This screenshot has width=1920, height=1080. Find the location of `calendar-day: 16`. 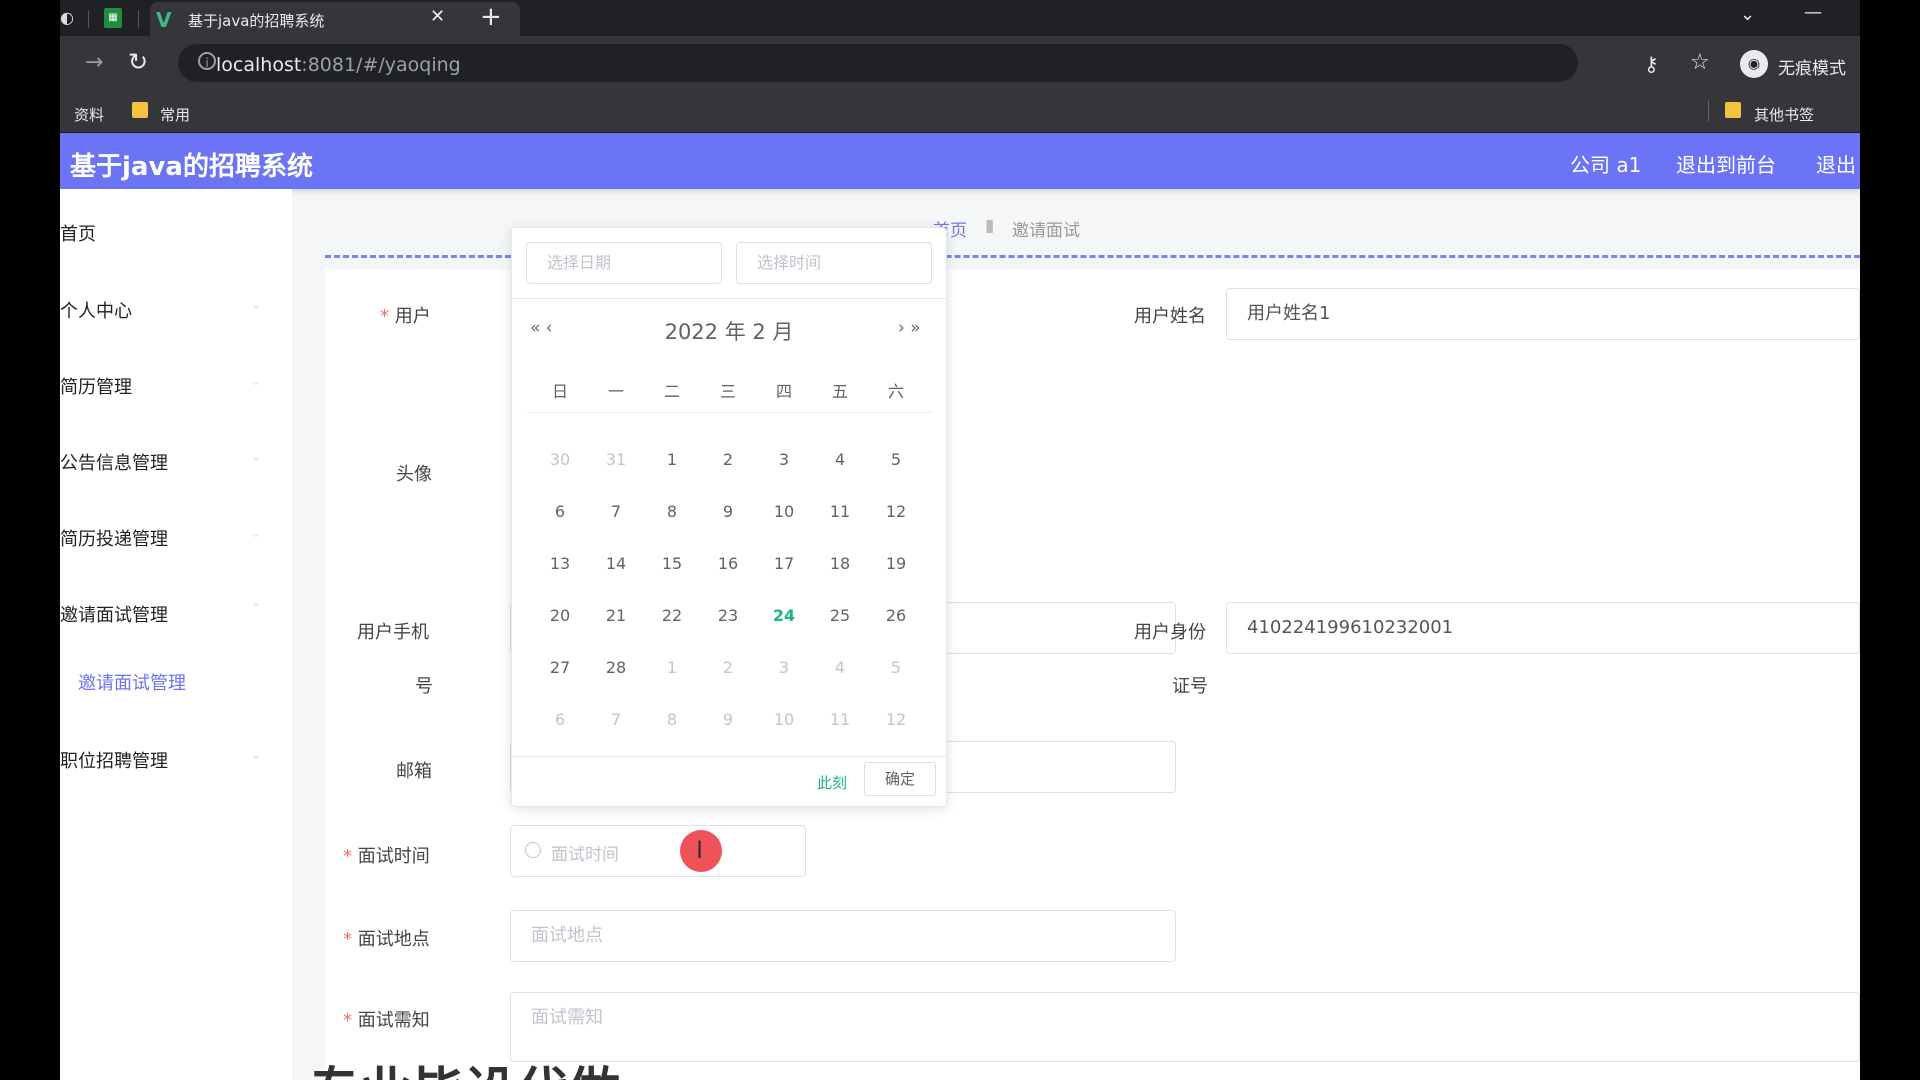

calendar-day: 16 is located at coordinates (728, 563).